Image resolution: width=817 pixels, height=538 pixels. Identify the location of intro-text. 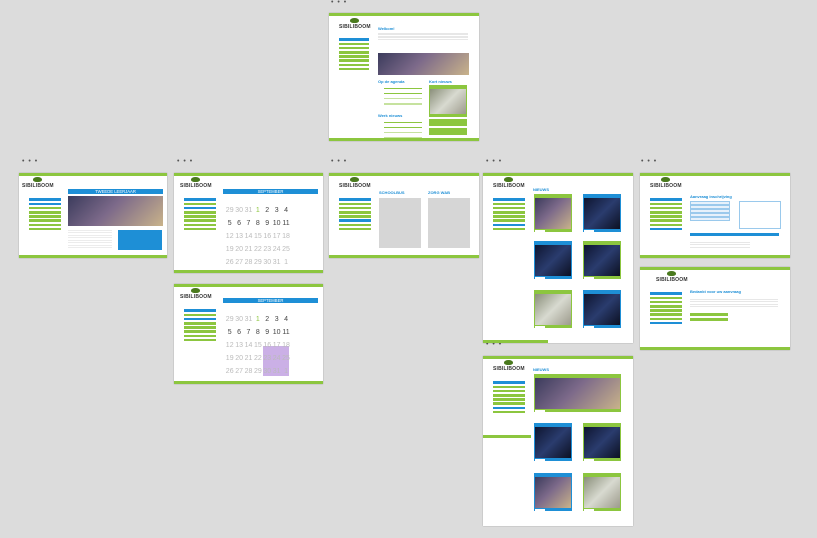
(423, 36).